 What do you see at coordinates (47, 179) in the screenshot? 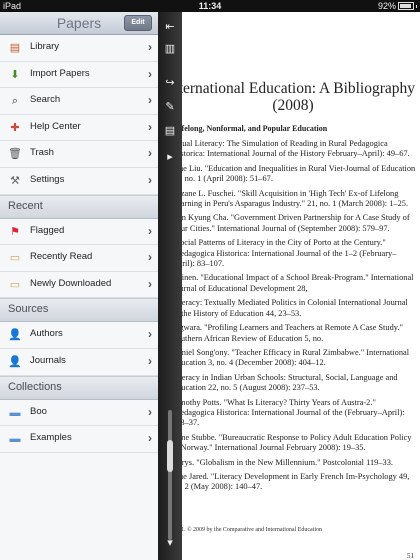
I see `sidebar-item-label: Settings` at bounding box center [47, 179].